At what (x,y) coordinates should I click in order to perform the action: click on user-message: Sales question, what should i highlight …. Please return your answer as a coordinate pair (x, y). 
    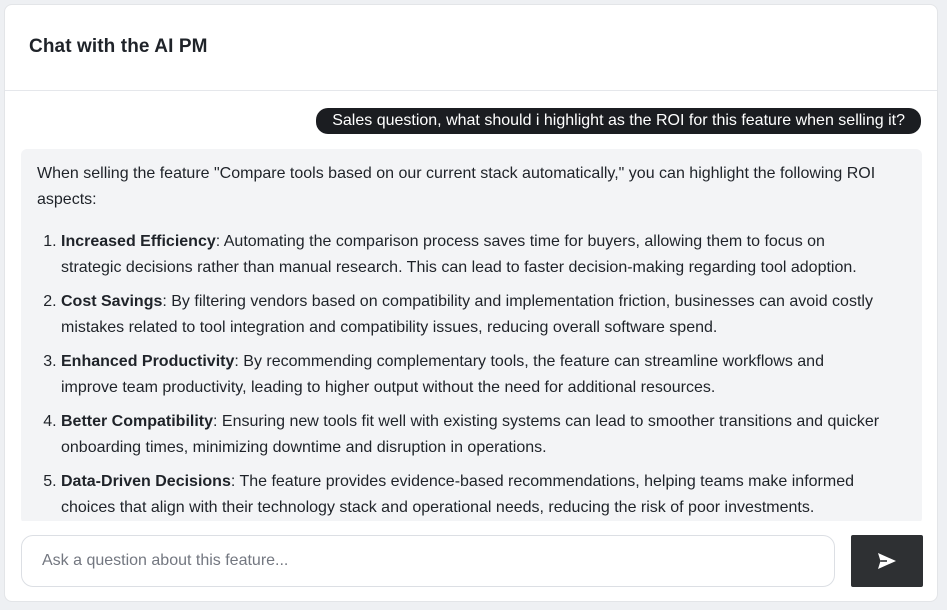
    Looking at the image, I should click on (618, 121).